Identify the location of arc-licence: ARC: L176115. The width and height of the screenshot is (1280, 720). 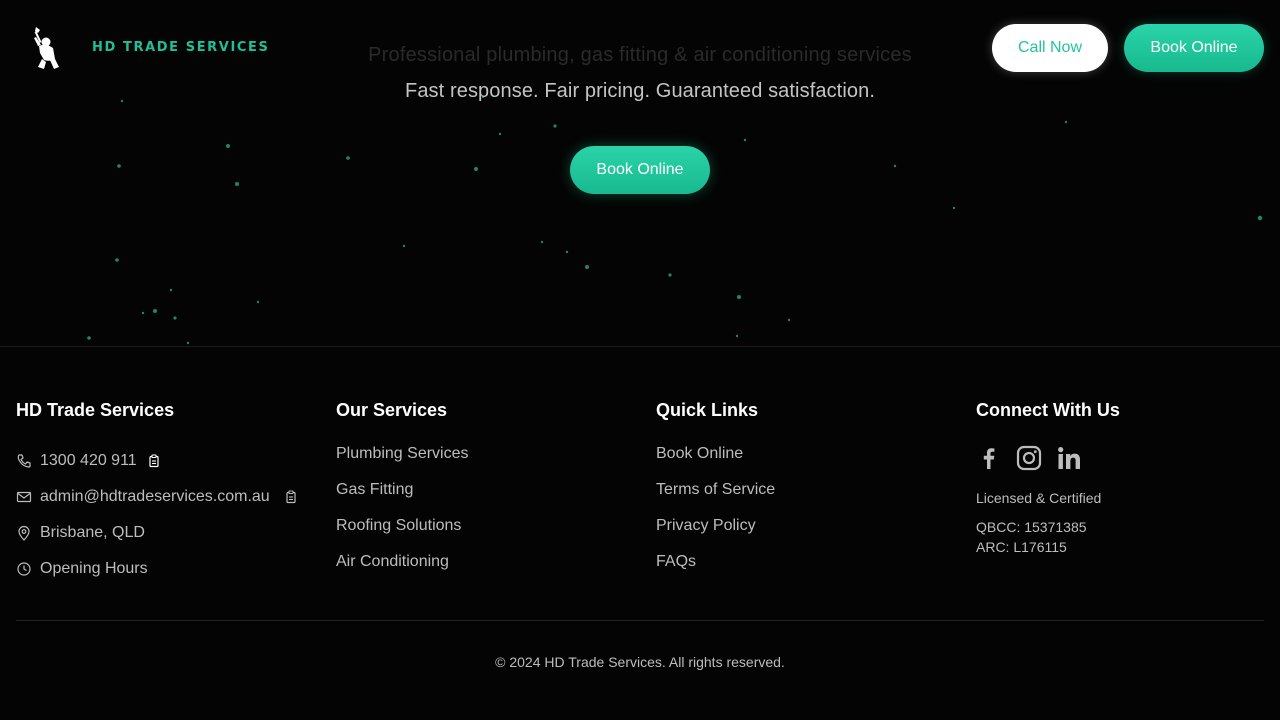
(1021, 547).